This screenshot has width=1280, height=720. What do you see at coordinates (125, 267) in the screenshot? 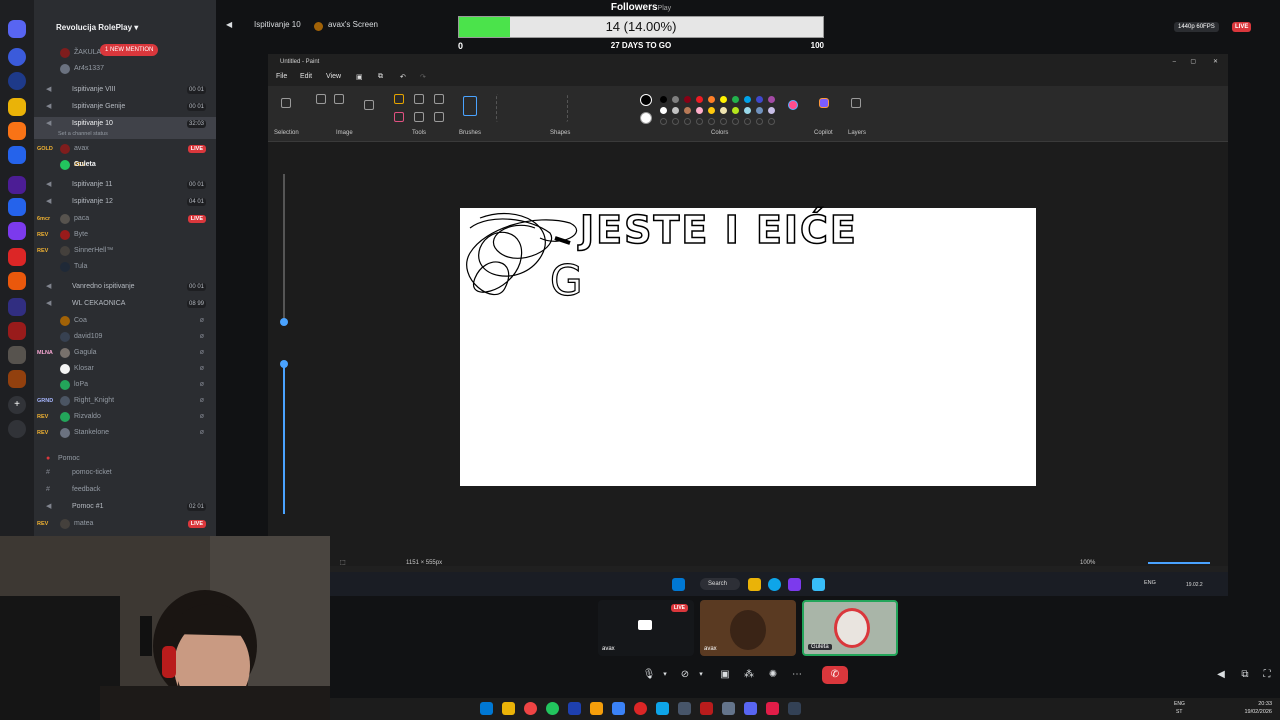
I see `voice-user: Tula` at bounding box center [125, 267].